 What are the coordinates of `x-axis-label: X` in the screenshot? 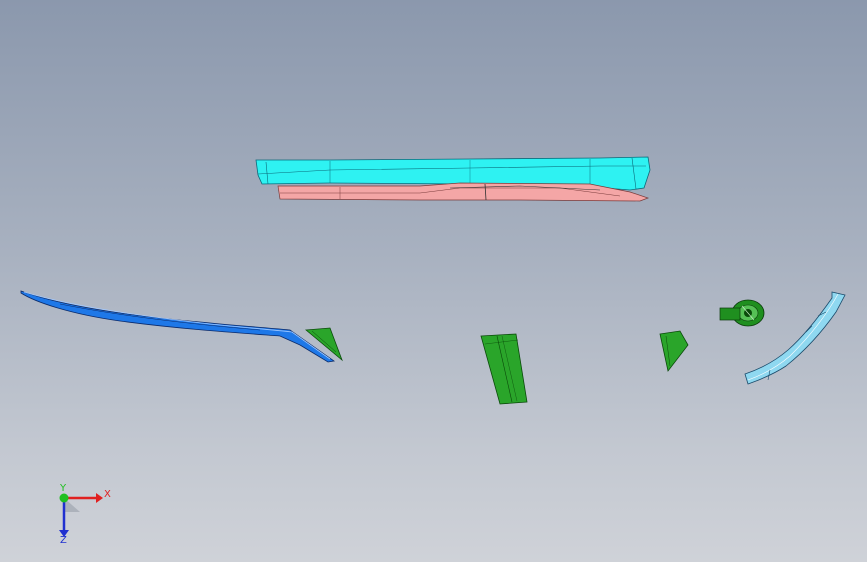 It's located at (107, 494).